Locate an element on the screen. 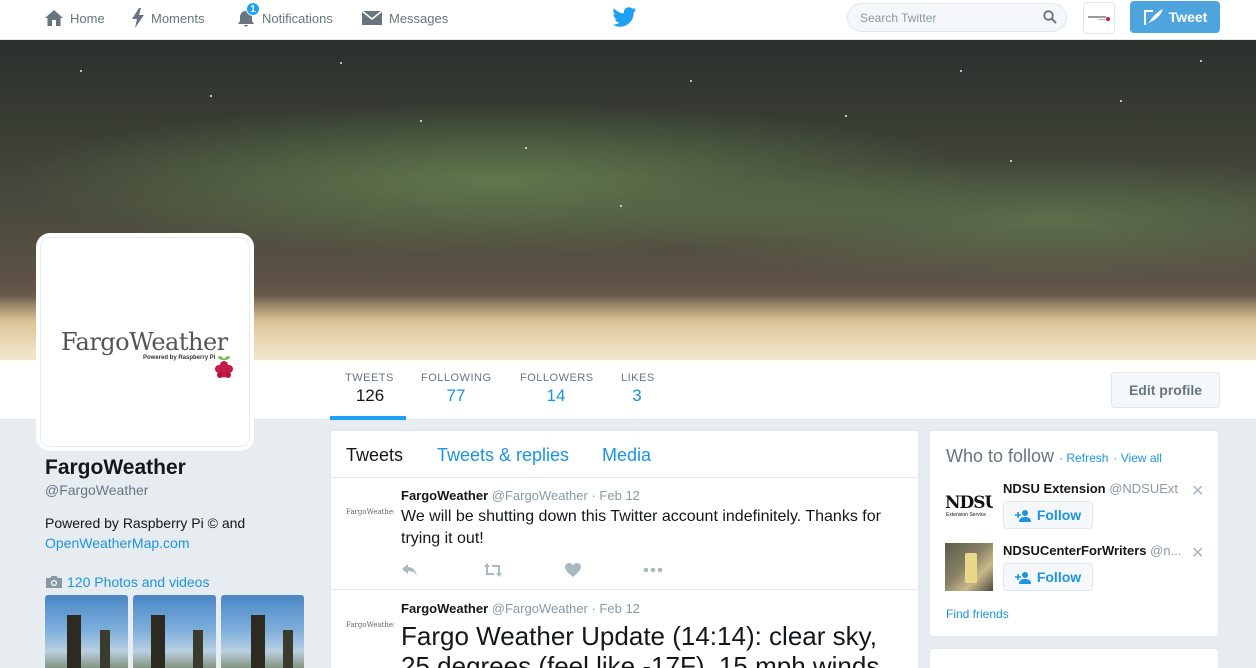  nav-home: Home is located at coordinates (74, 18).